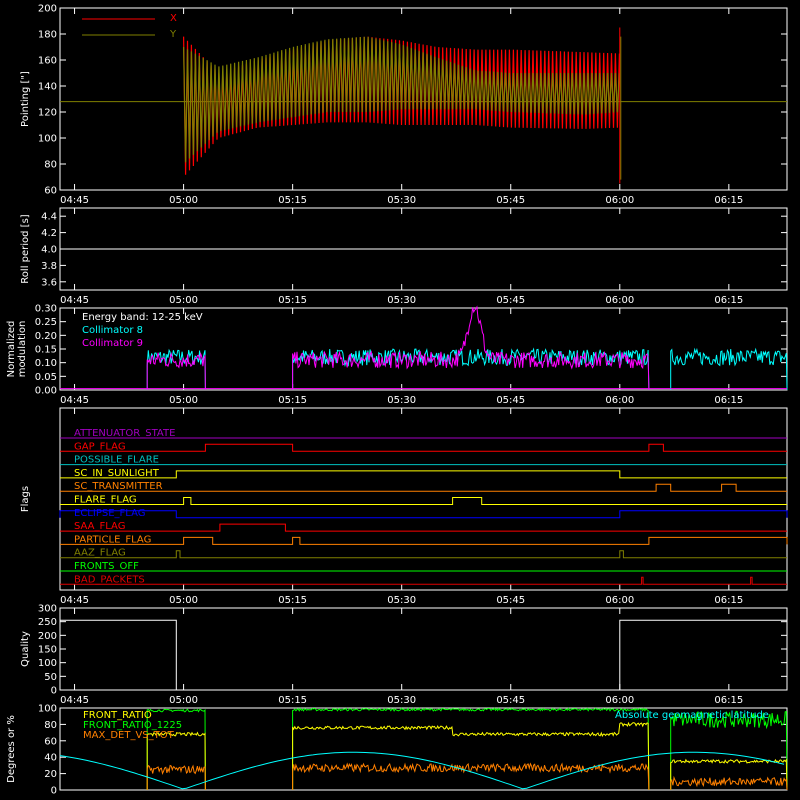 Image resolution: width=800 pixels, height=800 pixels. What do you see at coordinates (129, 735) in the screenshot?
I see `legend-max-det: MAX_DET_VS_TOT` at bounding box center [129, 735].